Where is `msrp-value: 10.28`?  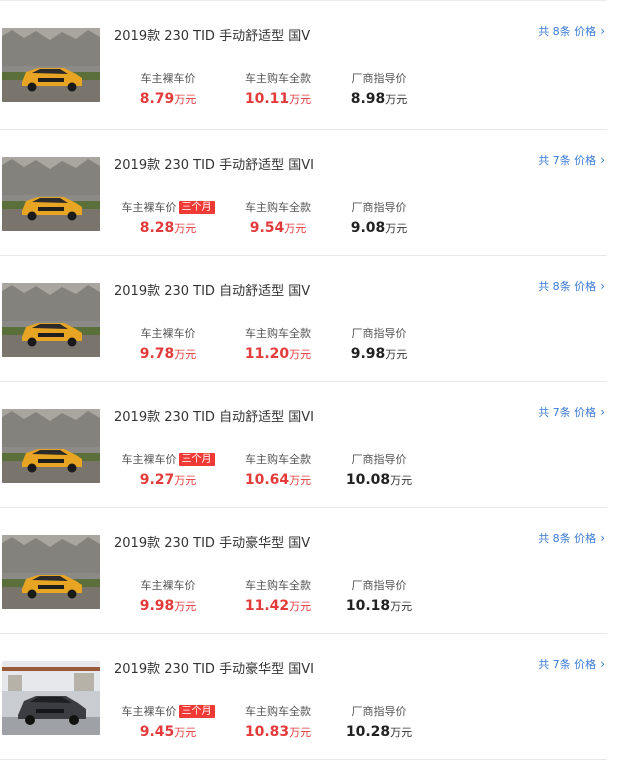 msrp-value: 10.28 is located at coordinates (368, 732).